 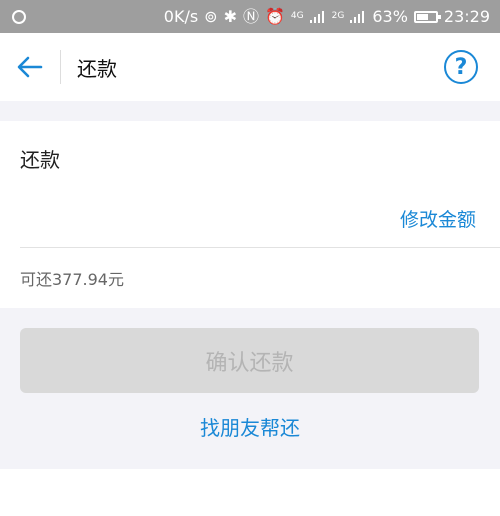 What do you see at coordinates (338, 16) in the screenshot?
I see `network-type-2g: 2G` at bounding box center [338, 16].